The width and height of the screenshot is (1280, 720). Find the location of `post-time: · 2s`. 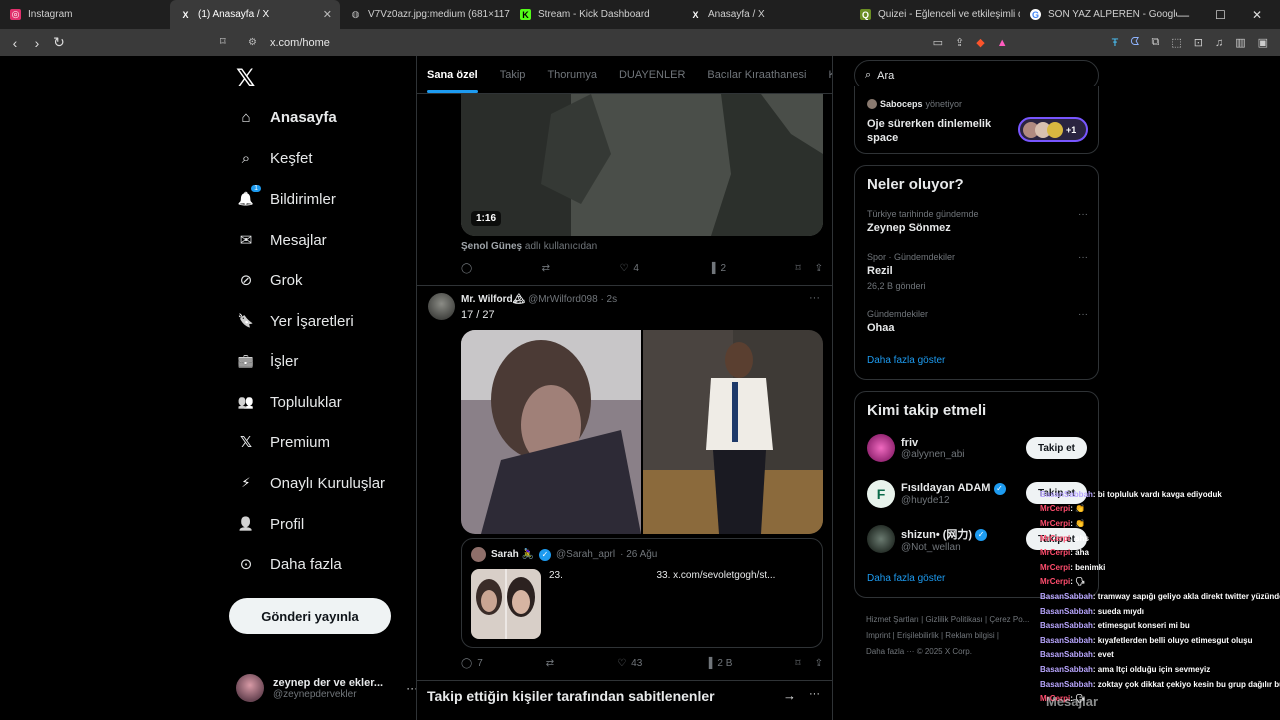

post-time: · 2s is located at coordinates (608, 299).